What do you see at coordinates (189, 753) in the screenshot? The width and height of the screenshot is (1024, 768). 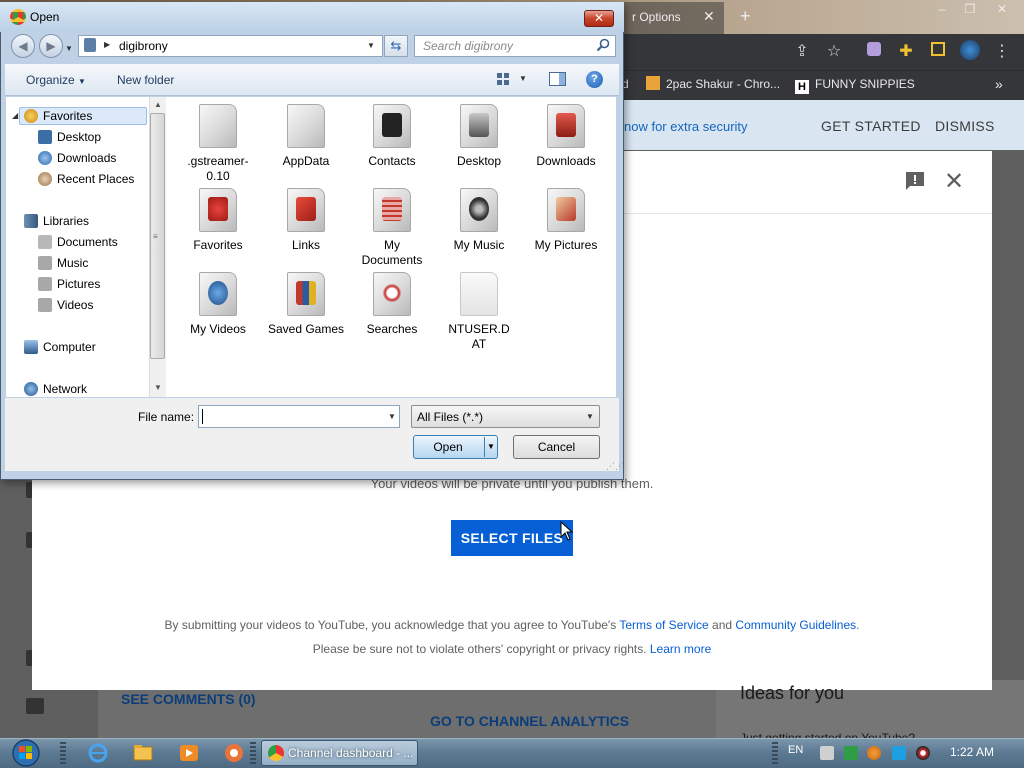 I see `media-player-icon` at bounding box center [189, 753].